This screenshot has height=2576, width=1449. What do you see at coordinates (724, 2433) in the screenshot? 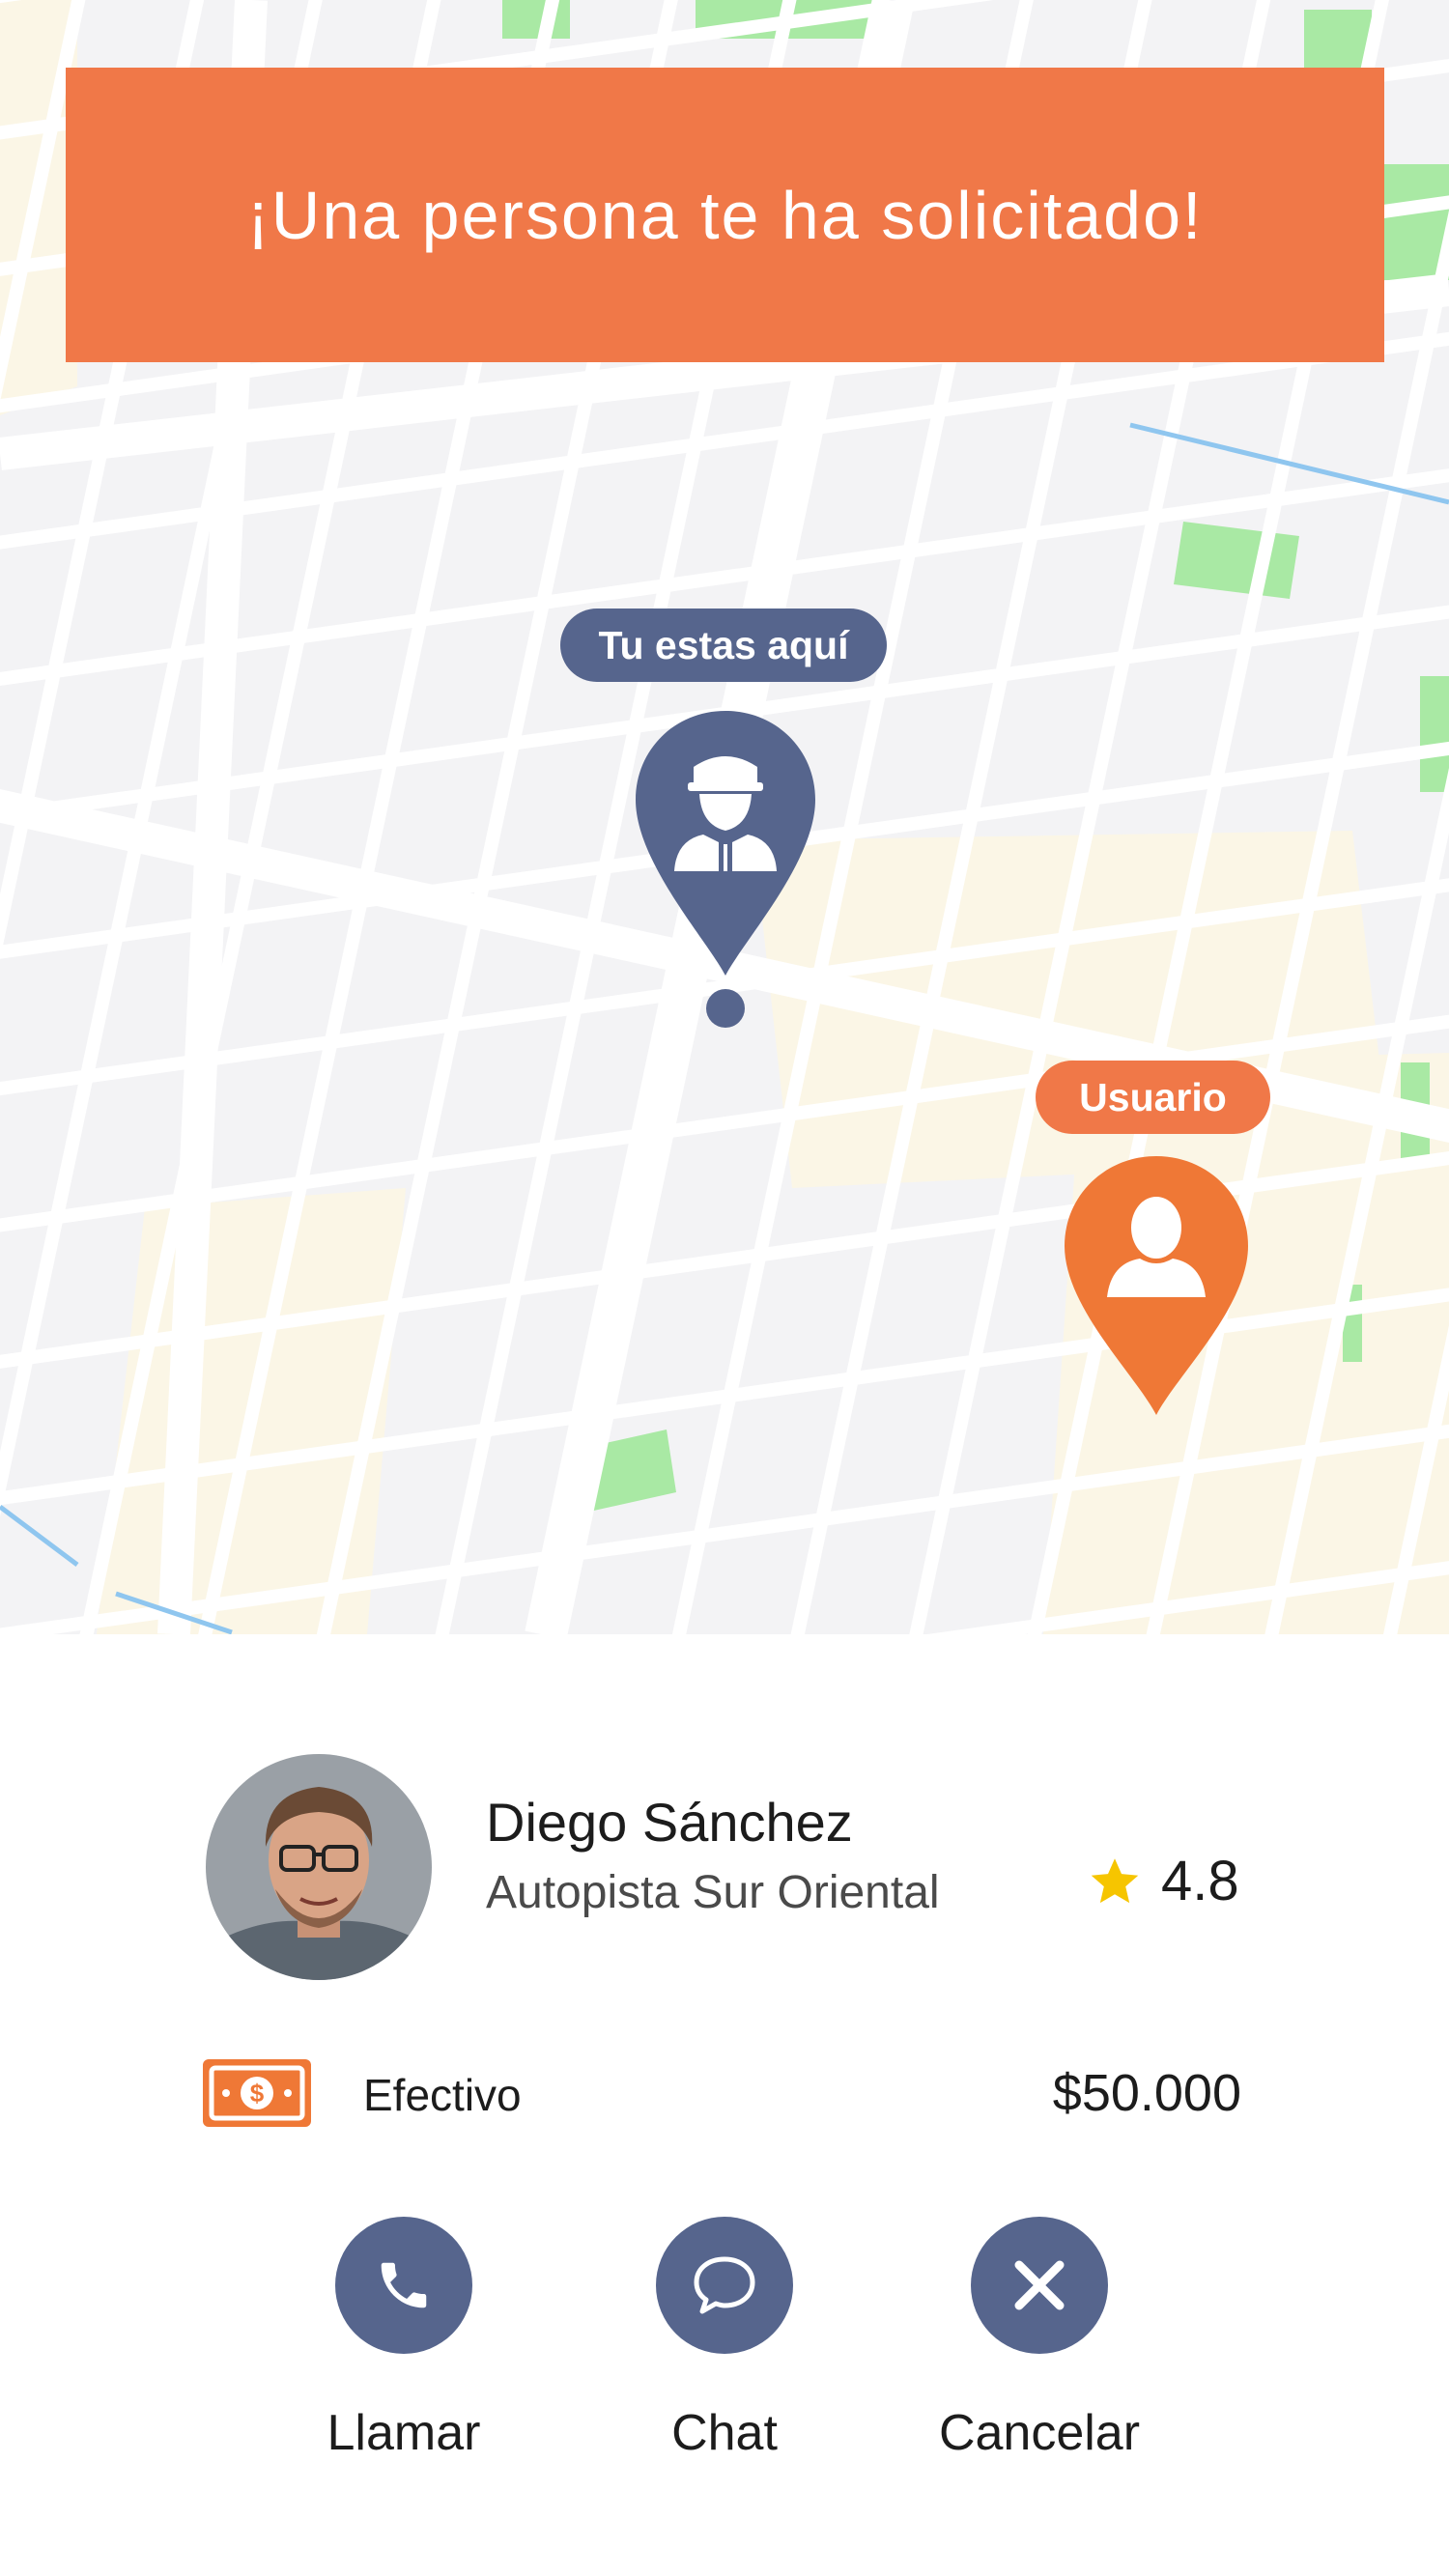
I see `chat-button-label: Chat` at bounding box center [724, 2433].